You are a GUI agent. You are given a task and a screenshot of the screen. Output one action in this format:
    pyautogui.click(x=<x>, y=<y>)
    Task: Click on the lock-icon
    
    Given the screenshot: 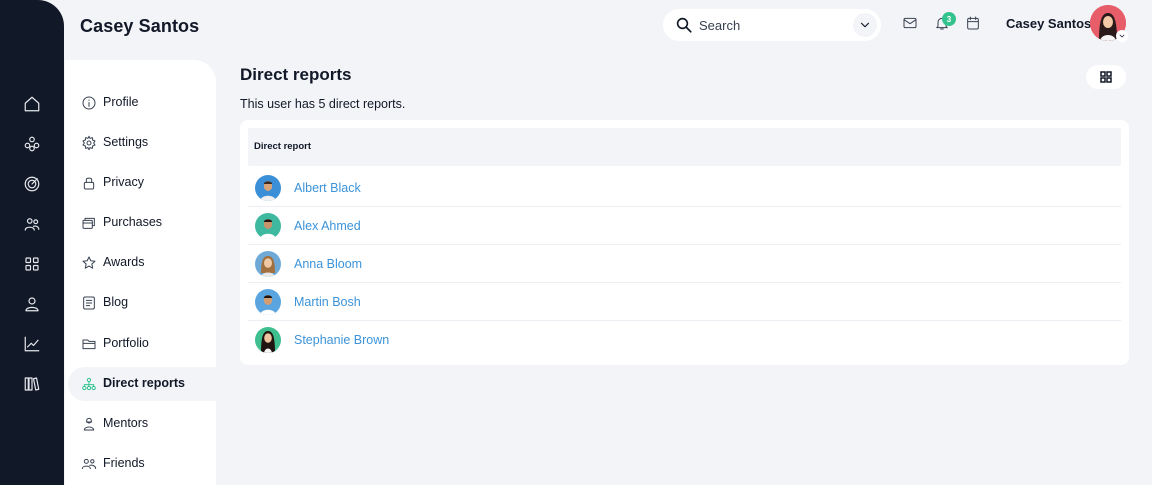 What is the action you would take?
    pyautogui.click(x=89, y=183)
    